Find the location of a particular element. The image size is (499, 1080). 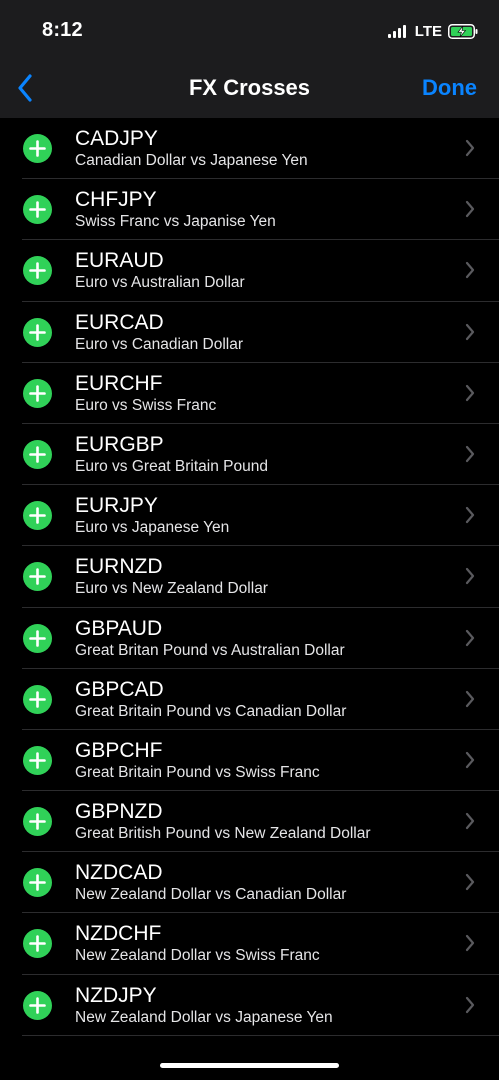

row-description: New Zealand Dollar vs Japanese Yen is located at coordinates (204, 1017).